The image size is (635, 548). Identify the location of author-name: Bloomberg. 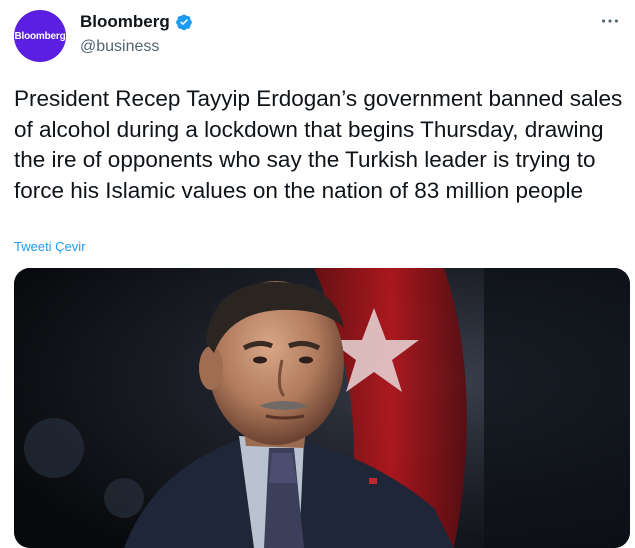
(125, 22).